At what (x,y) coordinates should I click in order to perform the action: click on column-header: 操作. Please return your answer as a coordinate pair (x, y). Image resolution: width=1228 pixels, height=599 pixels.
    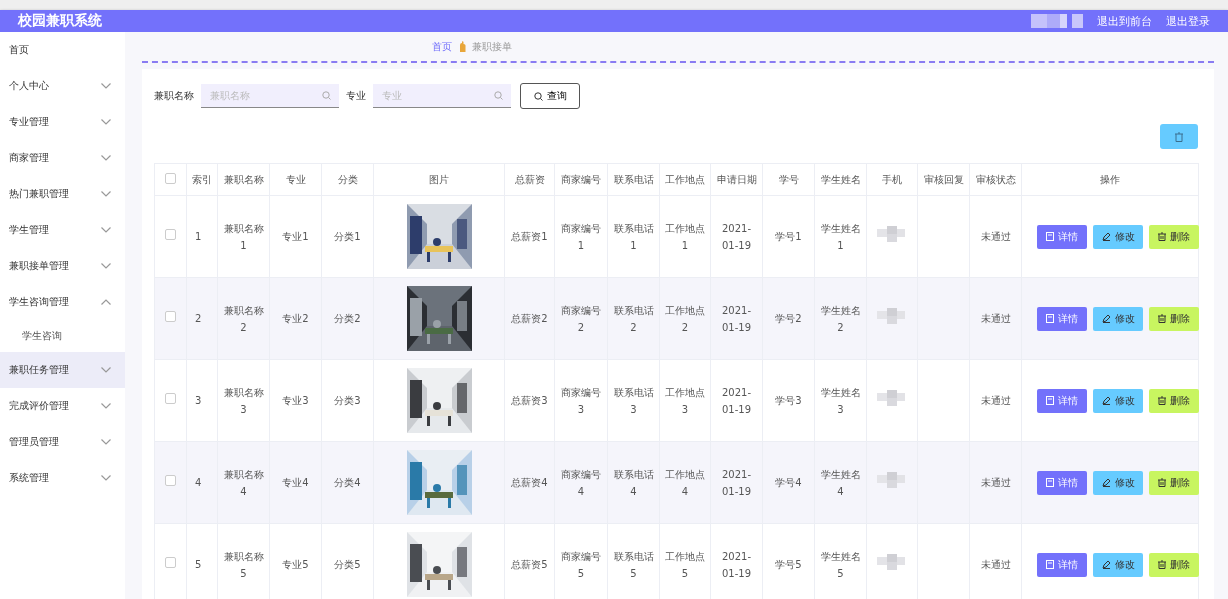
    Looking at the image, I should click on (1110, 179).